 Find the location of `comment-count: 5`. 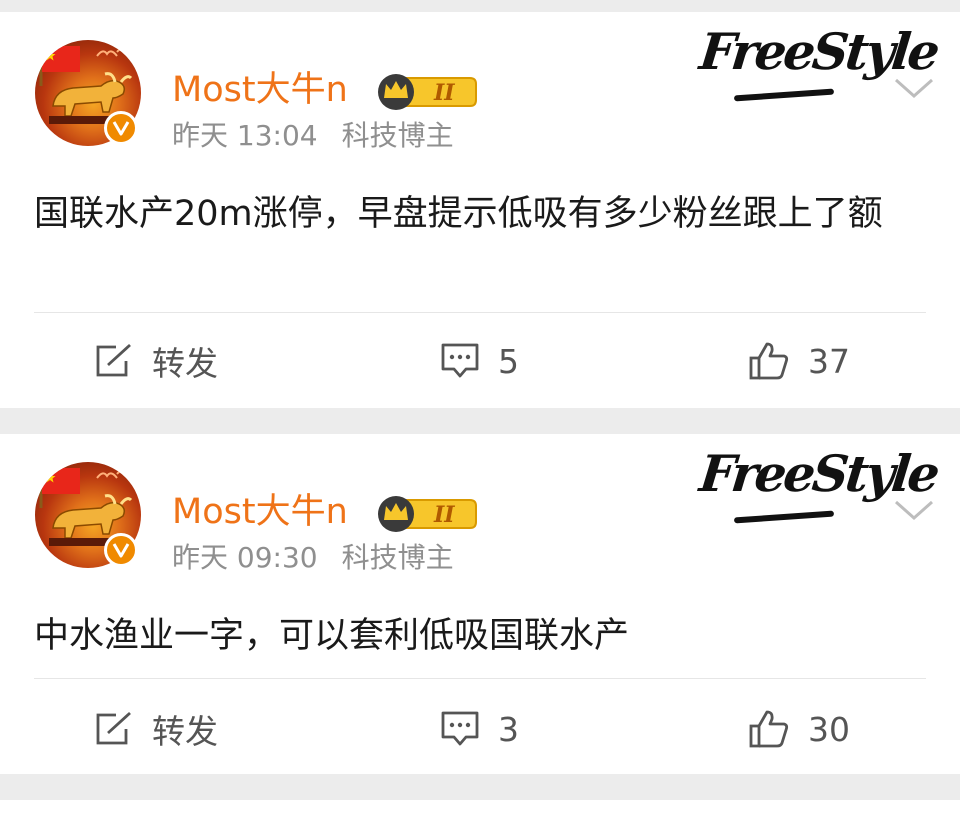

comment-count: 5 is located at coordinates (508, 361).